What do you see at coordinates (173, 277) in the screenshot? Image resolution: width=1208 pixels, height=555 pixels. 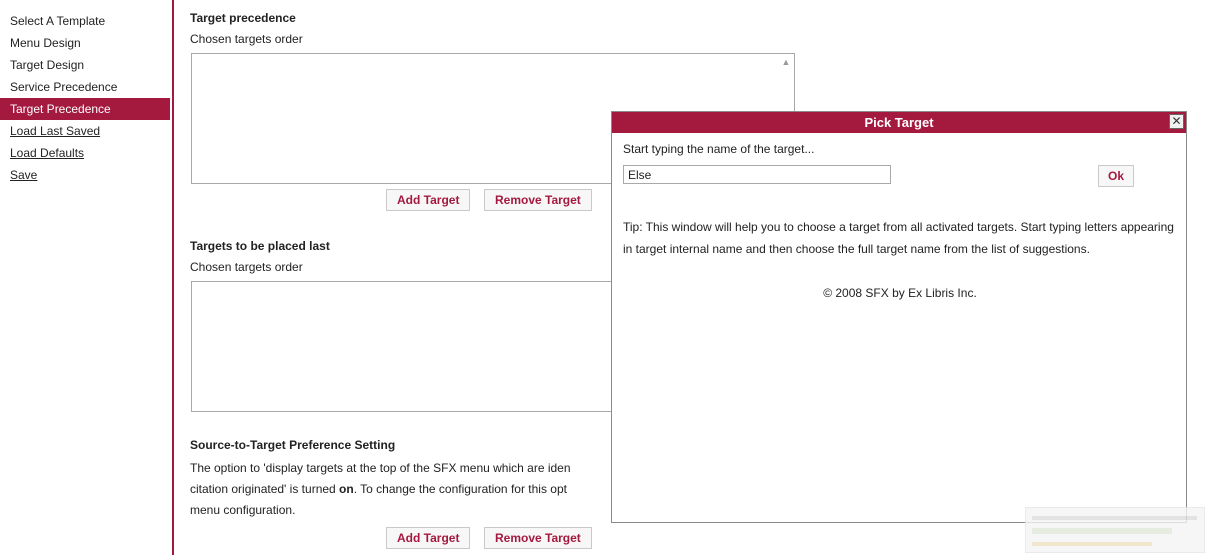 I see `sidebar-divider` at bounding box center [173, 277].